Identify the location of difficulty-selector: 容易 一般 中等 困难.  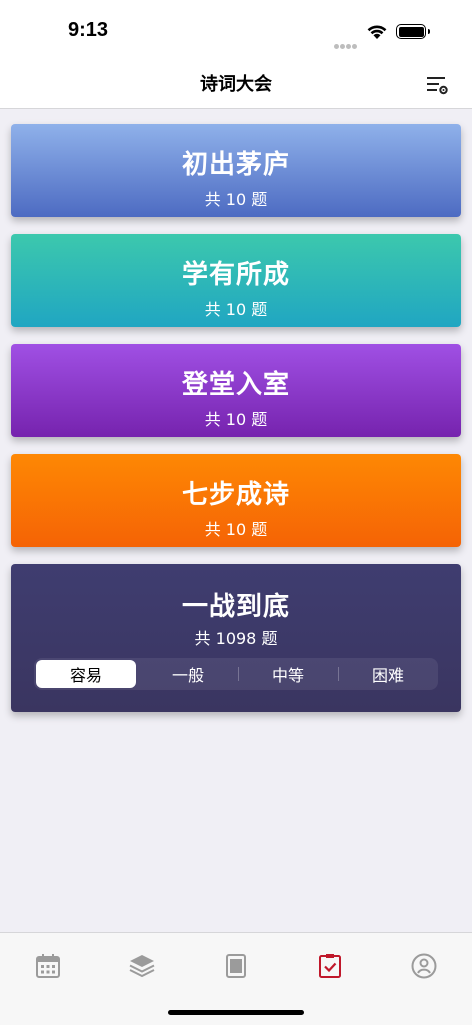
(236, 674).